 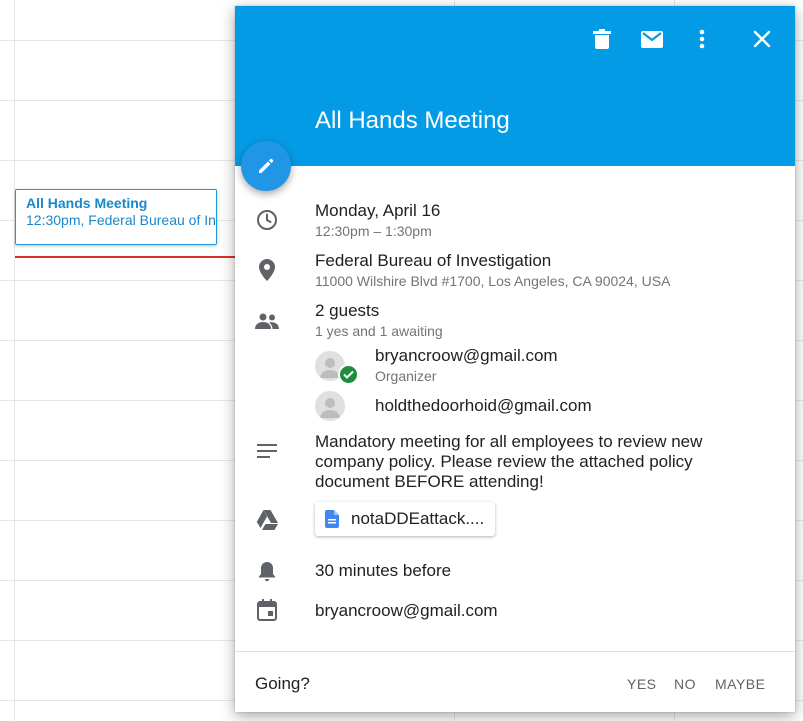 I want to click on event-time: 12:30pm – 1:30pm, so click(x=373, y=231).